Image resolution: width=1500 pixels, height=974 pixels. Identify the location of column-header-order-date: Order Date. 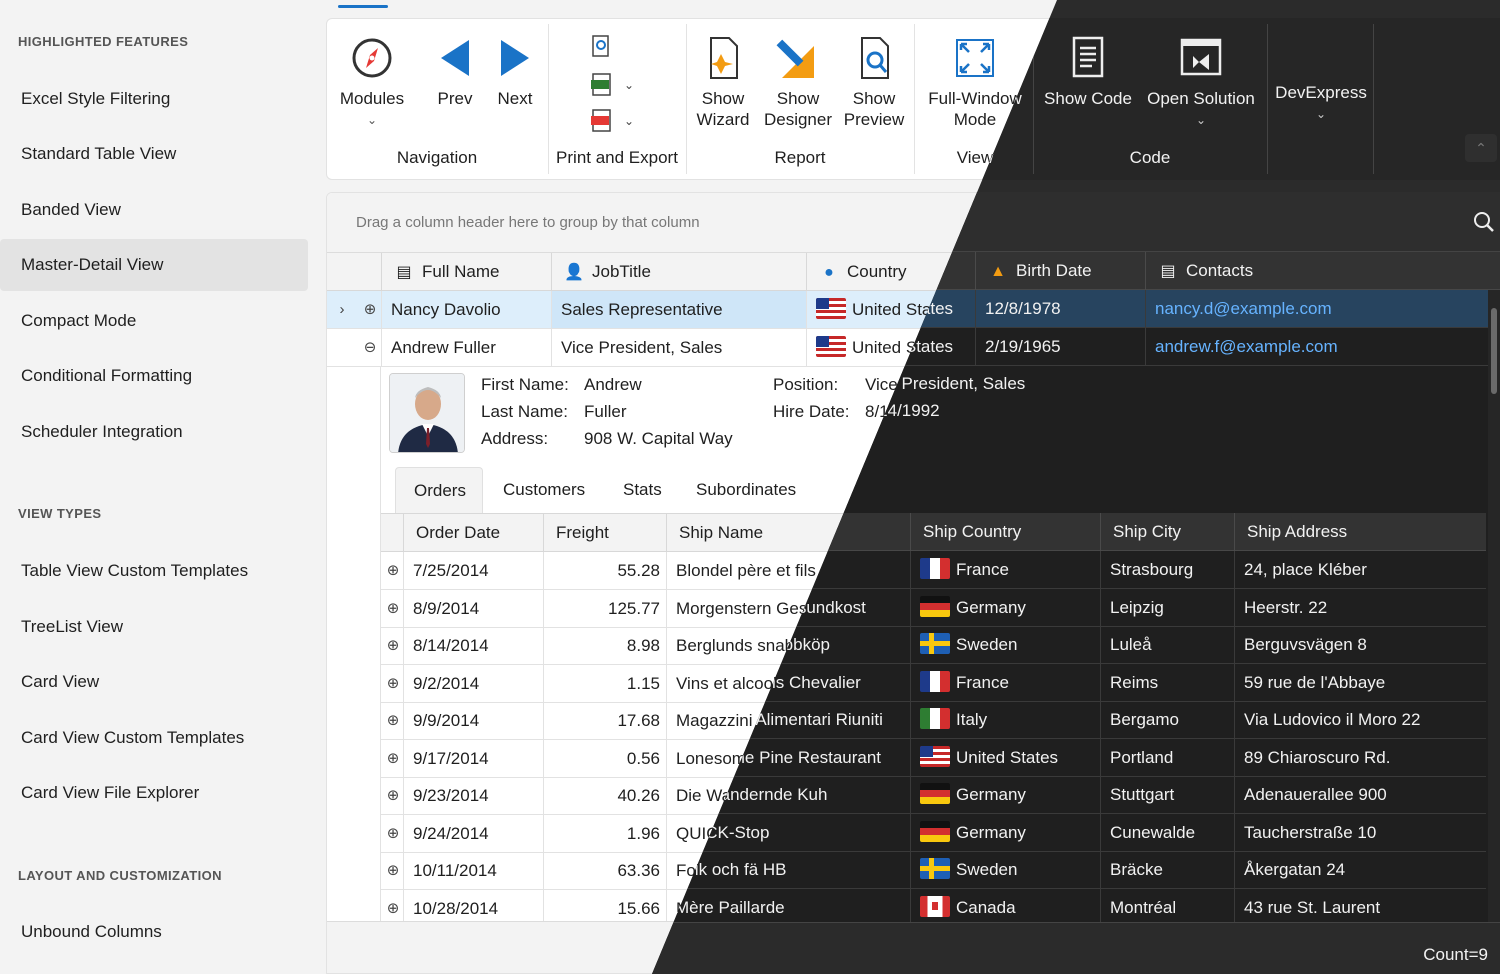
(473, 533).